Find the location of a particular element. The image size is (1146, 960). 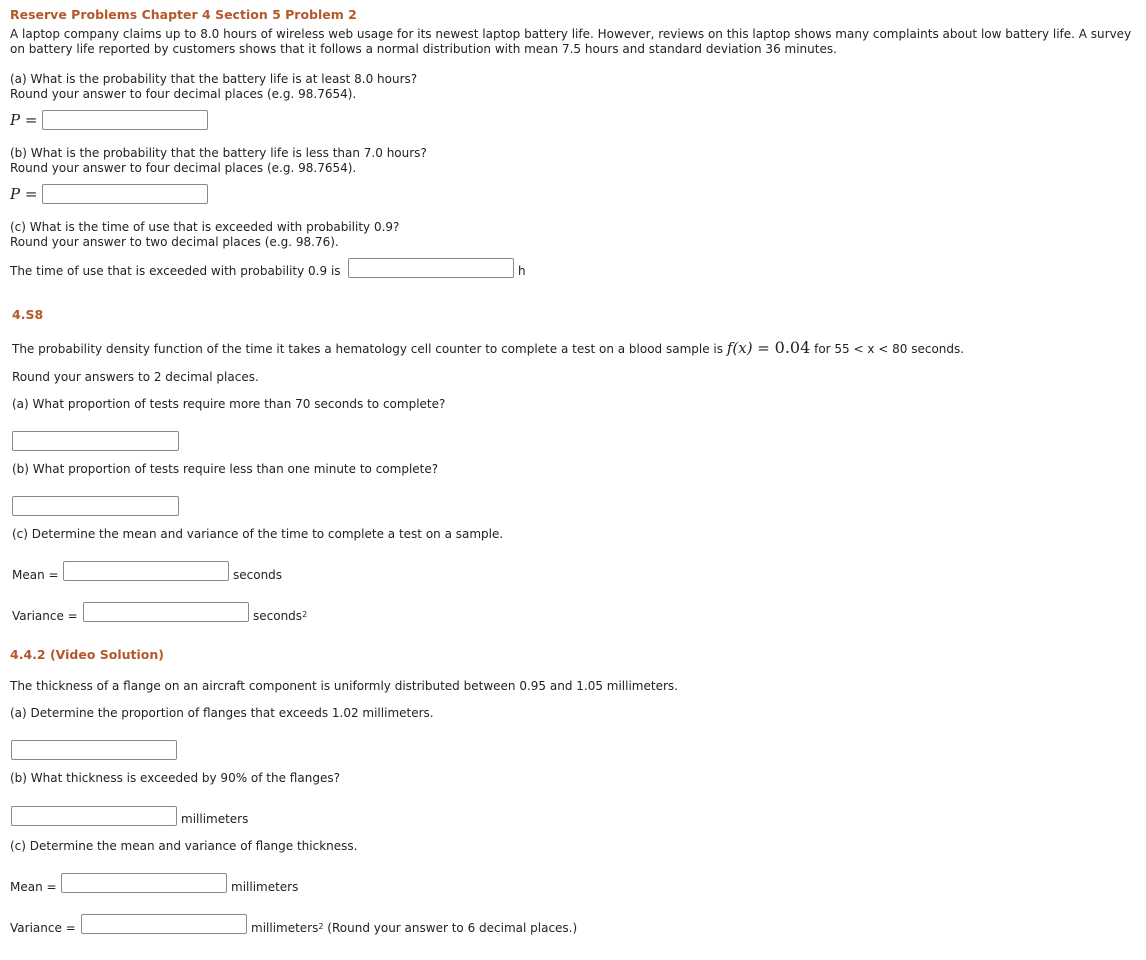

problem3-b-answer-input is located at coordinates (94, 816).